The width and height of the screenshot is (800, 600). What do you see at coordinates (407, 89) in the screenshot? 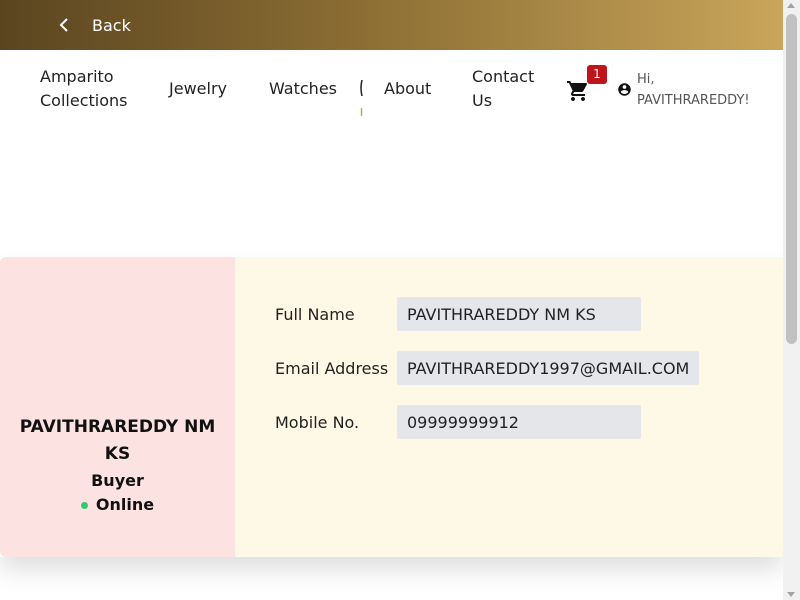
I see `nav-about: About` at bounding box center [407, 89].